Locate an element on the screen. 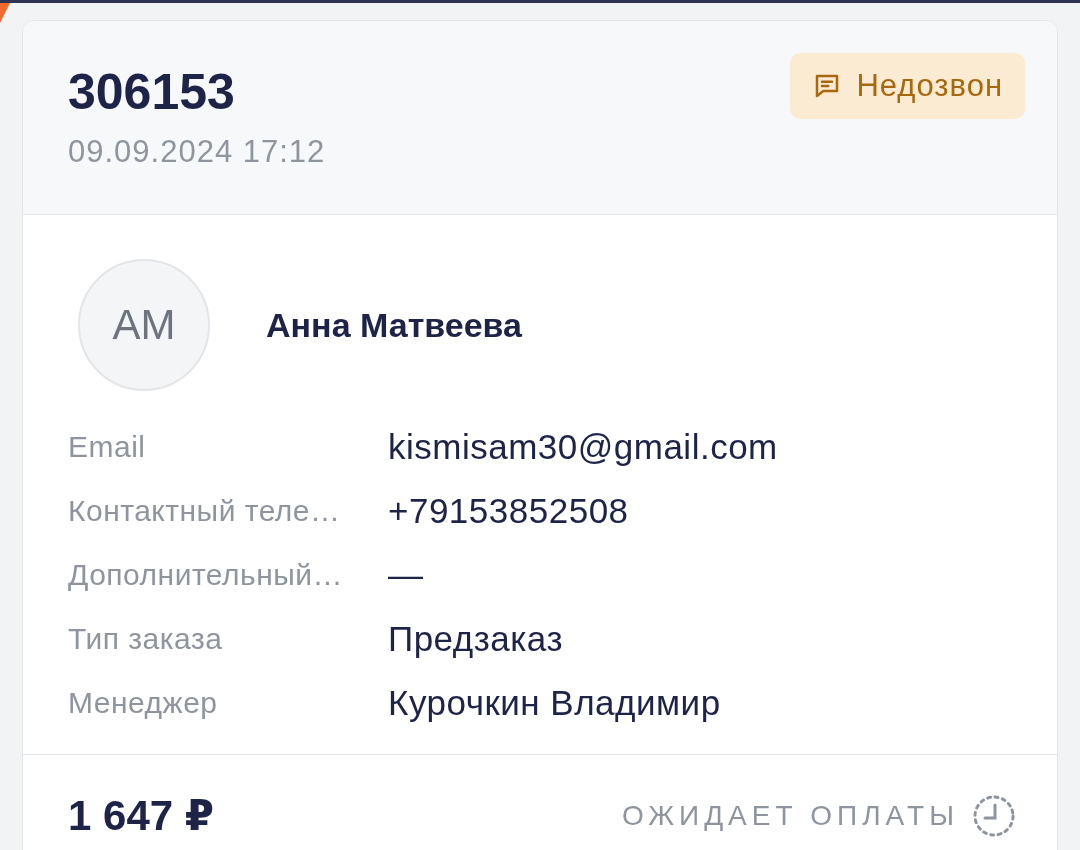 This screenshot has height=850, width=1080. field-value: +79153852508 is located at coordinates (509, 511).